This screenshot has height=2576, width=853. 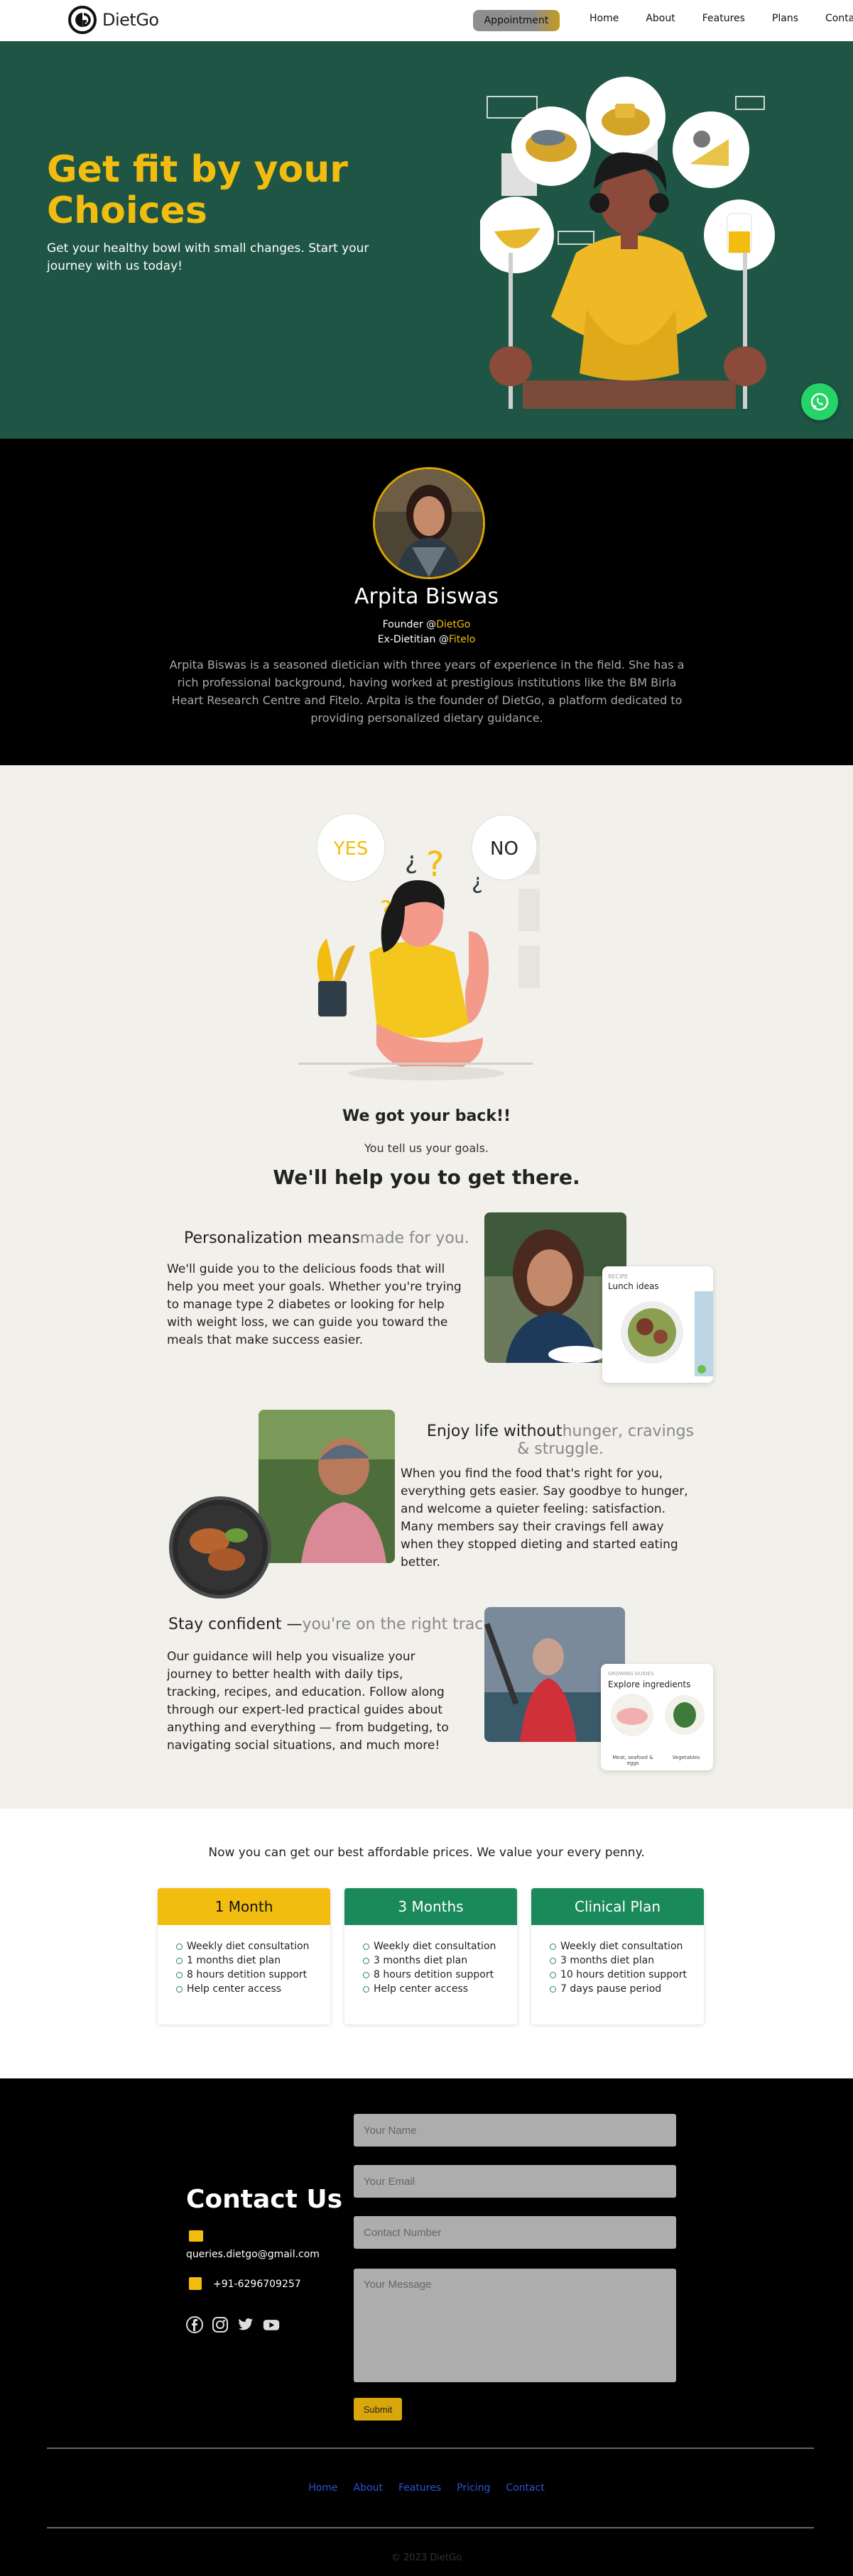 I want to click on submit-button: Submit, so click(x=378, y=2409).